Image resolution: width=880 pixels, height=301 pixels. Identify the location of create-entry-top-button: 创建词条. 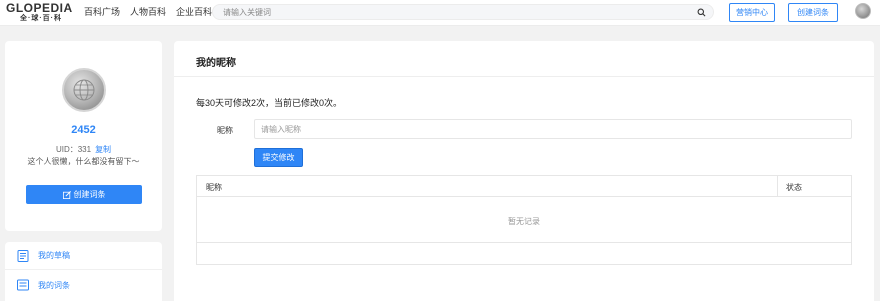
(813, 12).